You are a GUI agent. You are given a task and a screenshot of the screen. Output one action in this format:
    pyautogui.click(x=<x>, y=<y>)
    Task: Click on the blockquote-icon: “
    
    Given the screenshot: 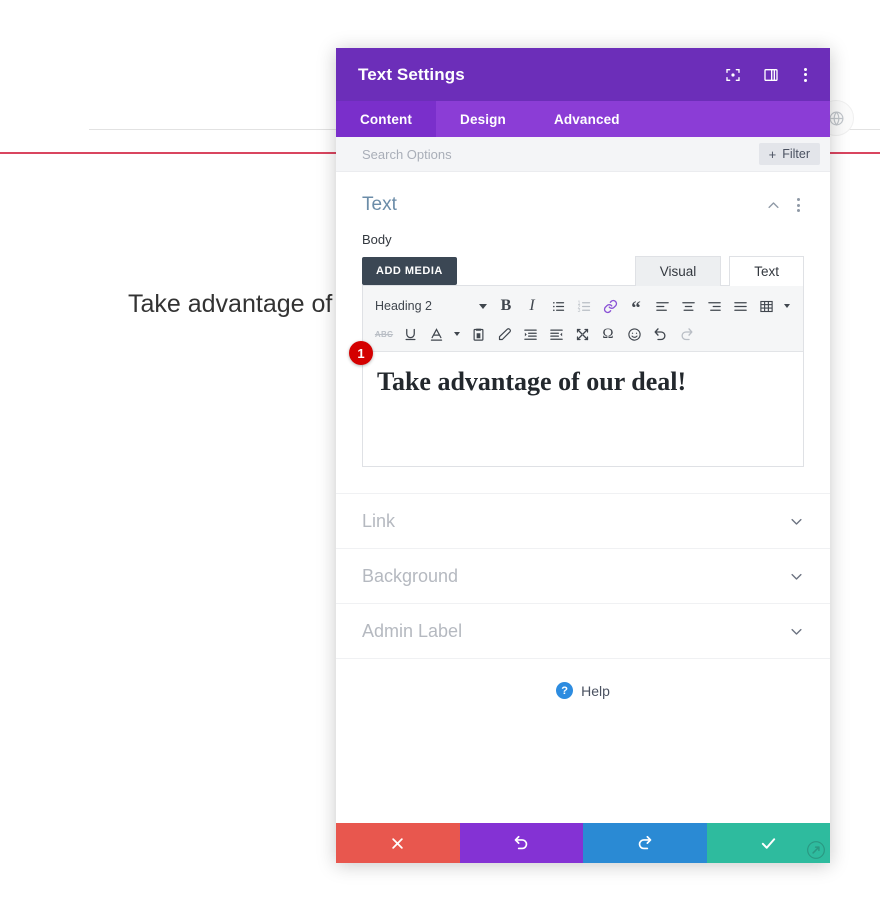 What is the action you would take?
    pyautogui.click(x=636, y=306)
    